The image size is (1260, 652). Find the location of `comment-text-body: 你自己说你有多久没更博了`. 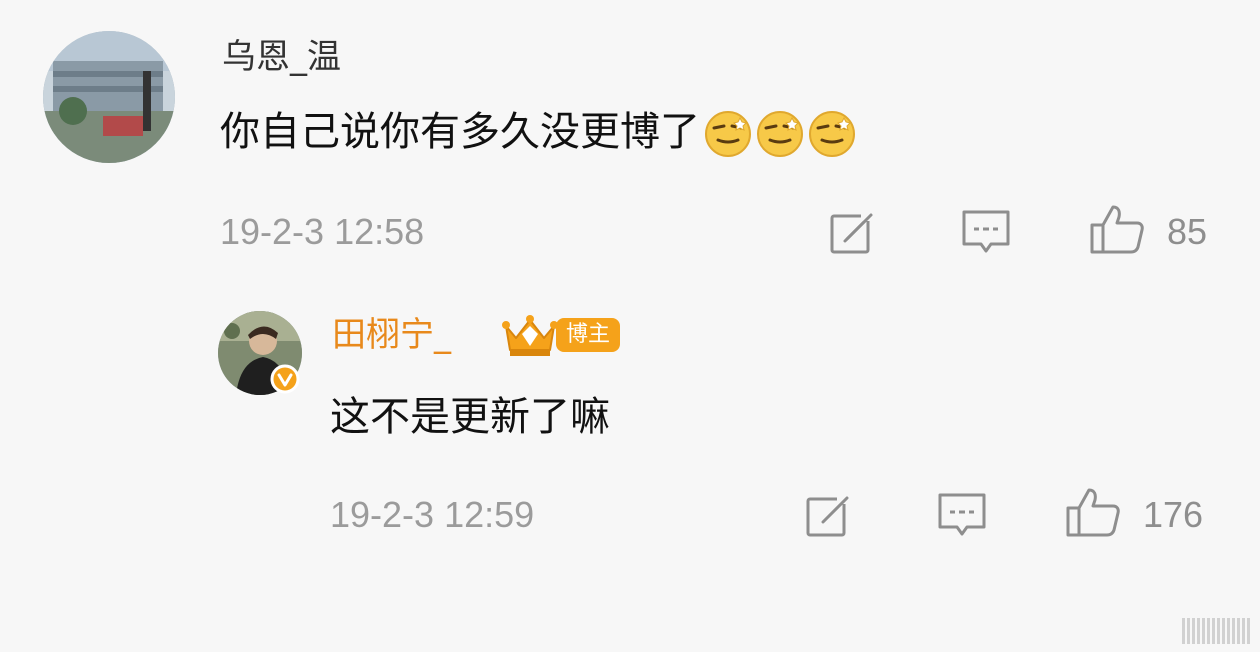

comment-text-body: 你自己说你有多久没更博了 is located at coordinates (460, 132).